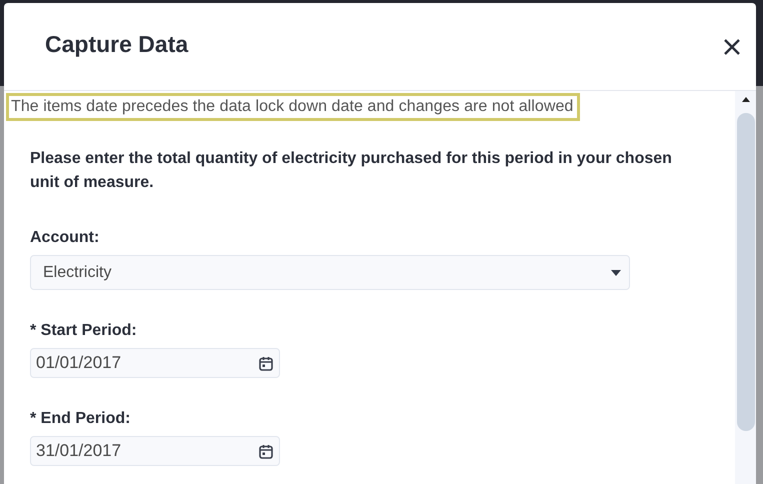 The image size is (763, 484). What do you see at coordinates (351, 171) in the screenshot?
I see `instruction-text: Please enter the total quantity of electricity purchased for this period in your chosen unit of measure.` at bounding box center [351, 171].